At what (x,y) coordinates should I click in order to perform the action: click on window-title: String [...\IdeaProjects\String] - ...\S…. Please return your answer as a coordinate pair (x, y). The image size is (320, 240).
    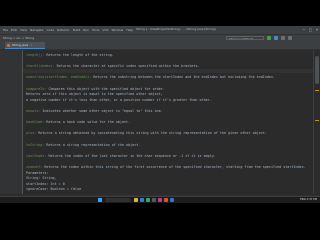
    Looking at the image, I should click on (176, 29).